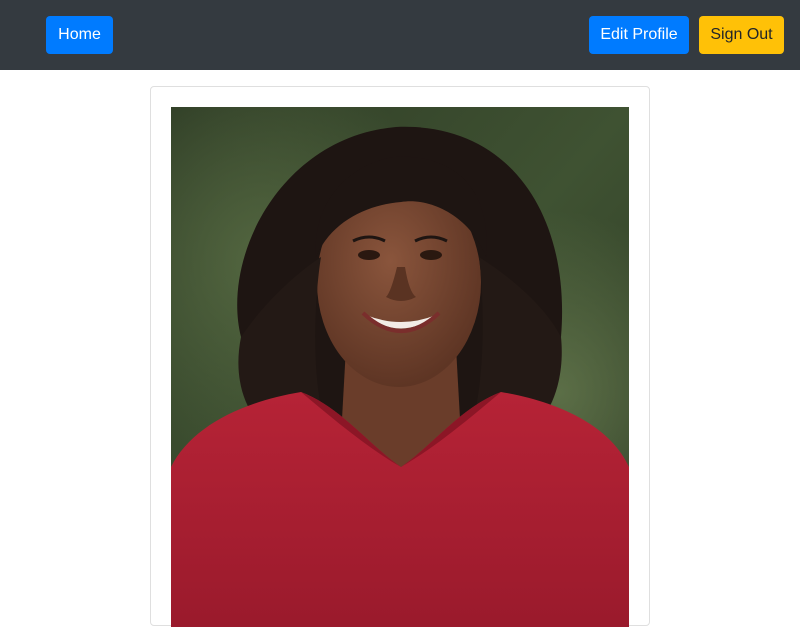 The image size is (800, 627). Describe the element at coordinates (400, 35) in the screenshot. I see `top-navbar: Home Edit Profile Sign Out` at that location.